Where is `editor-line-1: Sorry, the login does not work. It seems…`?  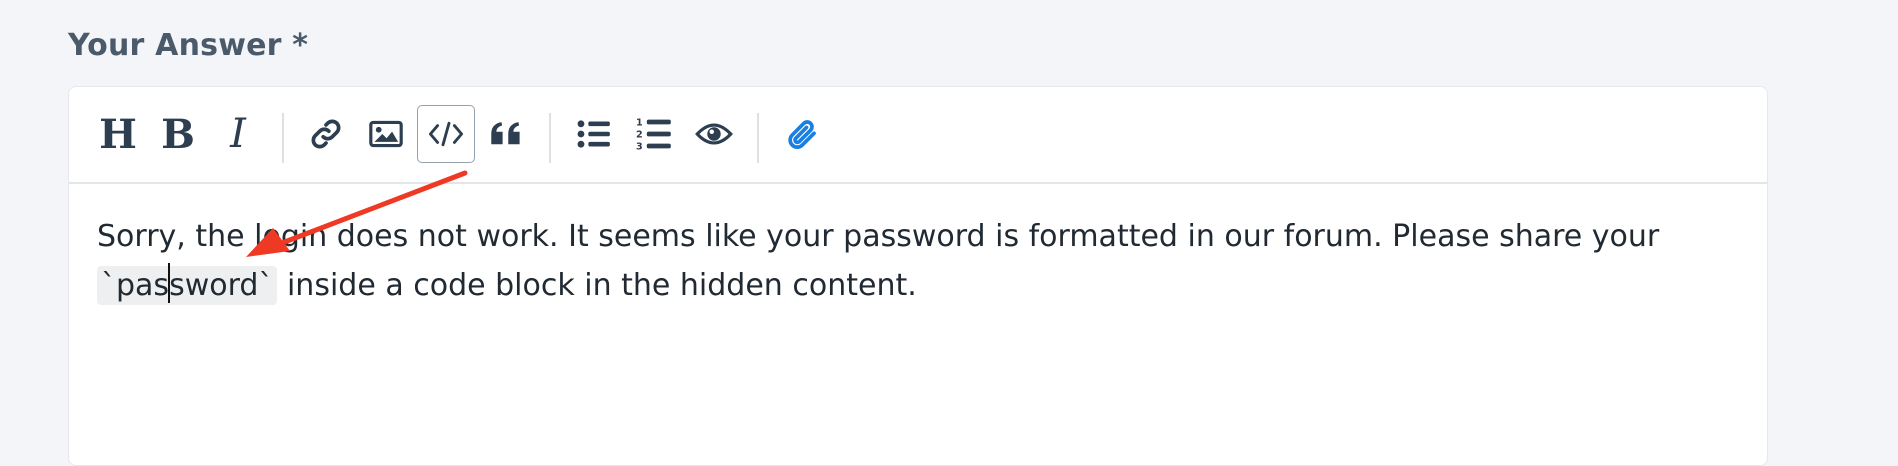
editor-line-1: Sorry, the login does not work. It seems… is located at coordinates (878, 236).